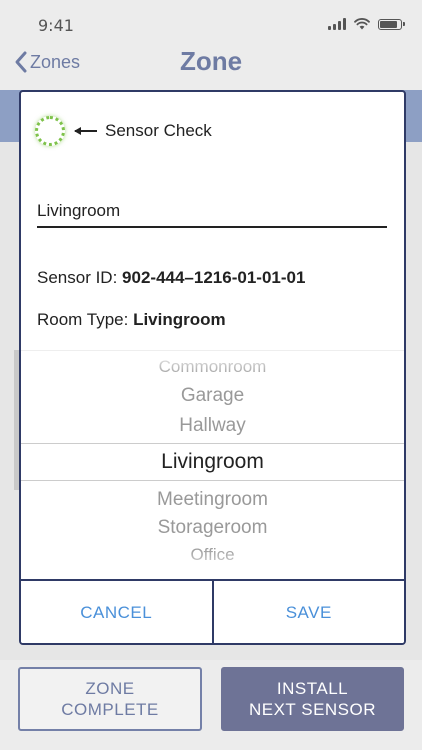  I want to click on install-next-line2: NEXT SENSOR, so click(312, 709).